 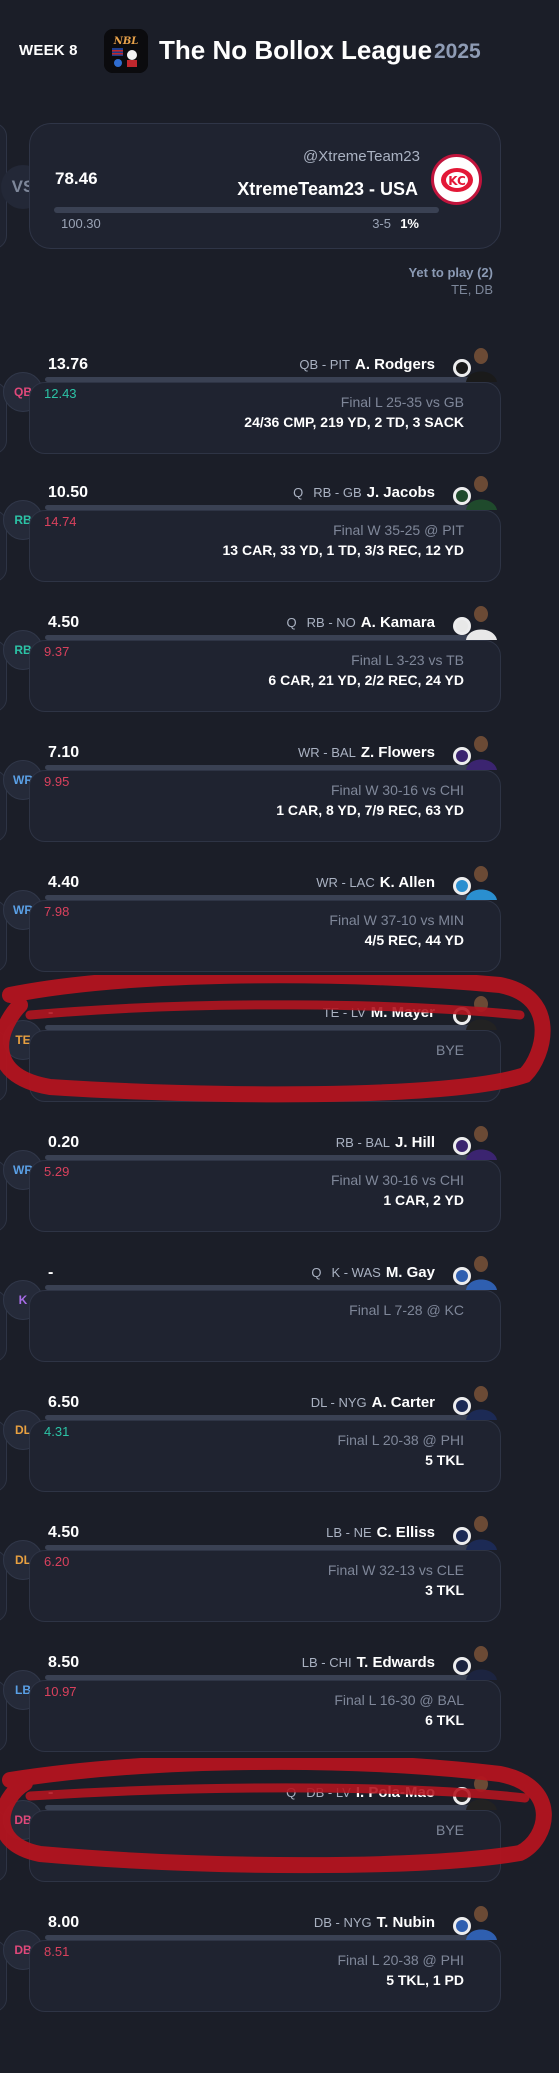 What do you see at coordinates (364, 492) in the screenshot?
I see `player-info: Q RB - GB J. Jacobs` at bounding box center [364, 492].